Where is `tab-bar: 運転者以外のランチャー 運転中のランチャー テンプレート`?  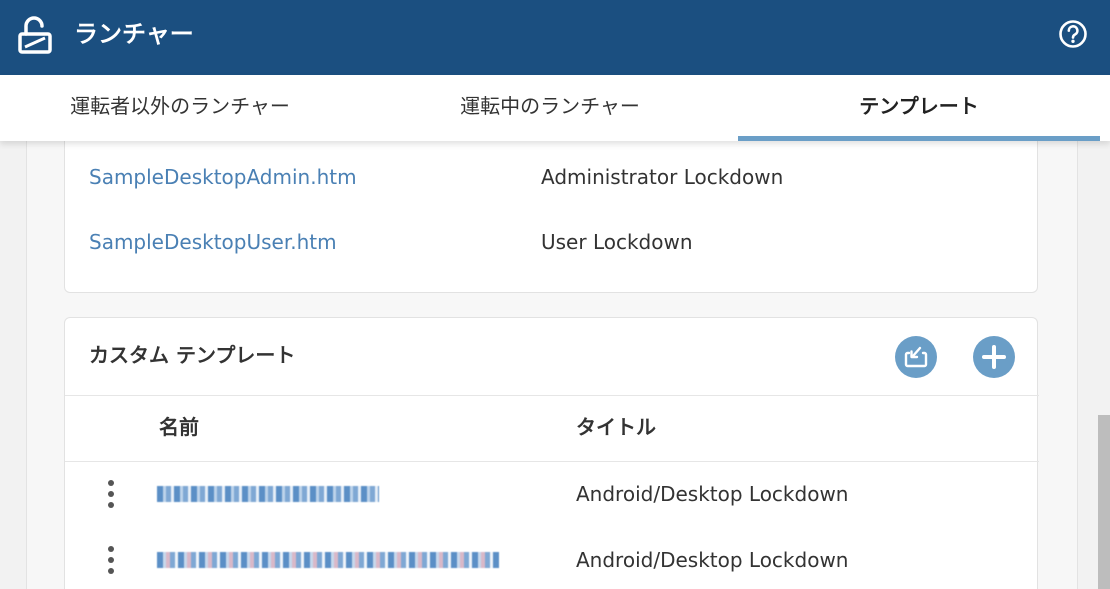
tab-bar: 運転者以外のランチャー 運転中のランチャー テンプレート is located at coordinates (555, 108).